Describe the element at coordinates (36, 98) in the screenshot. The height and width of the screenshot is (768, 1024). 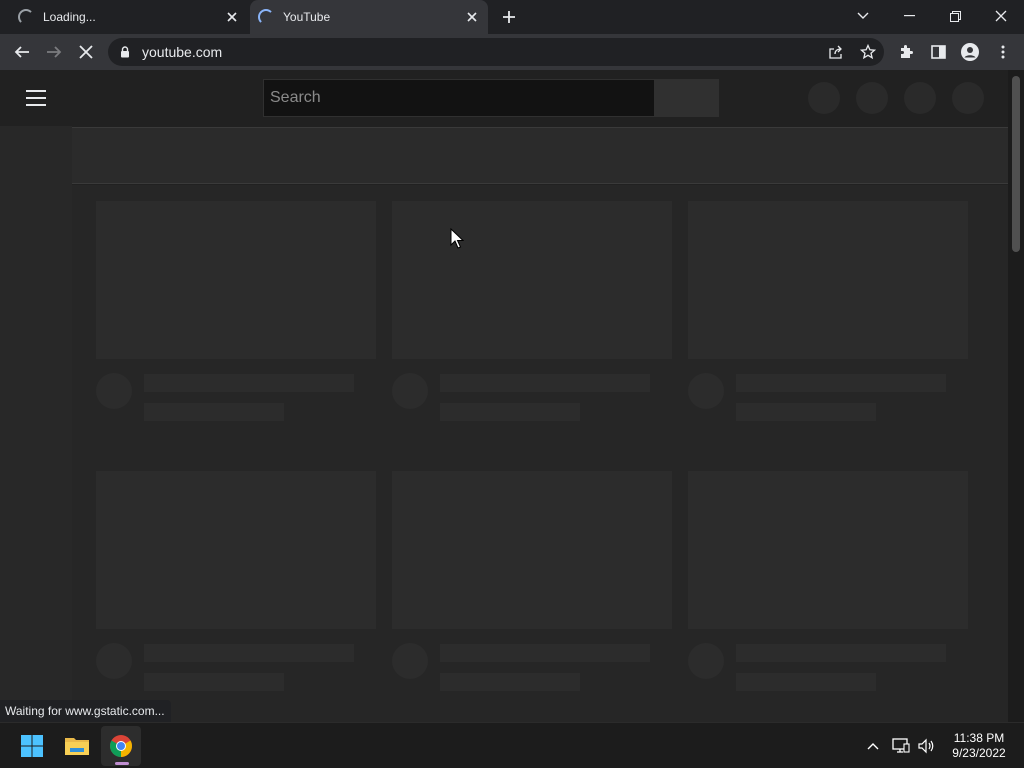
I see `hamburger-menu-icon` at that location.